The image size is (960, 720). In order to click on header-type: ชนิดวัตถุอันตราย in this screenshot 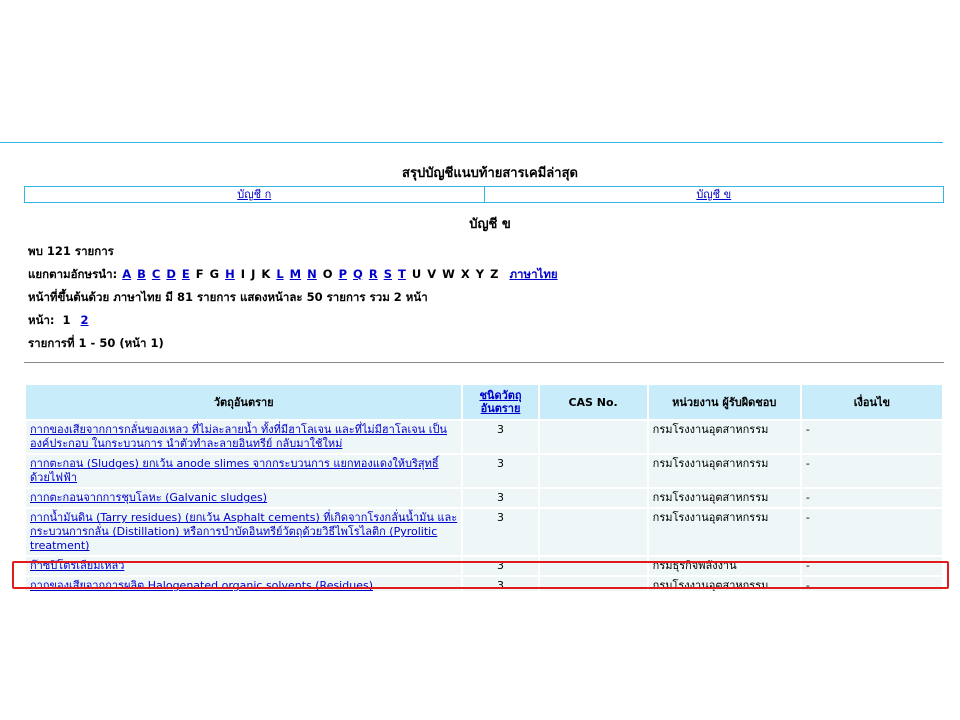, I will do `click(500, 402)`.